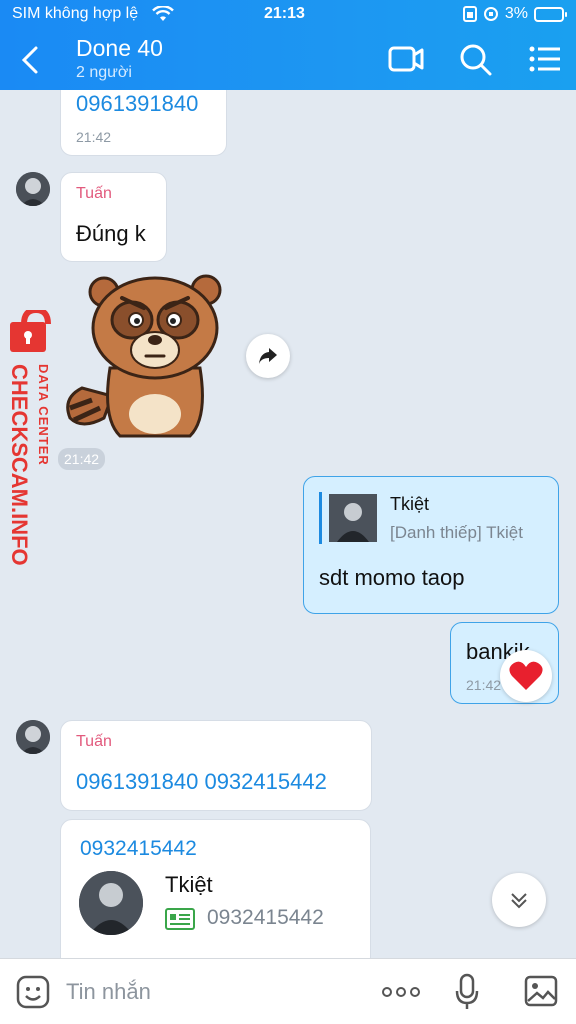 The width and height of the screenshot is (576, 1024). What do you see at coordinates (142, 354) in the screenshot?
I see `raccoon-sticker` at bounding box center [142, 354].